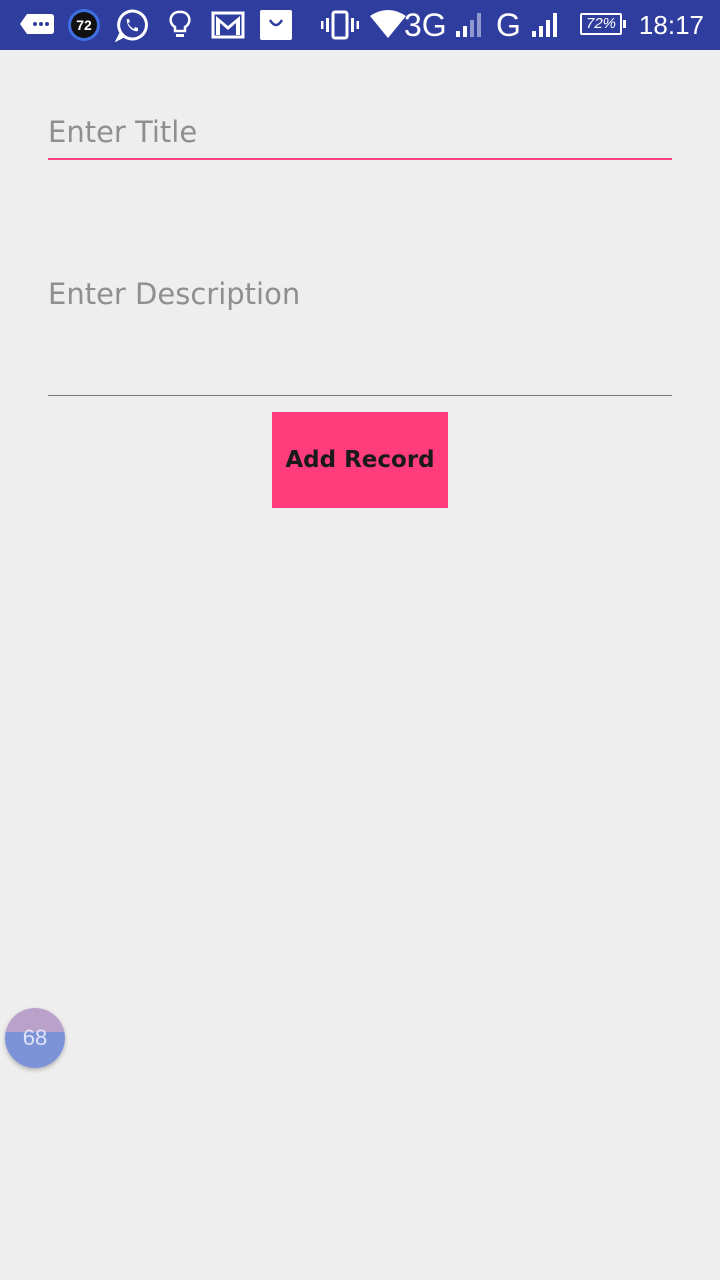 The image size is (720, 1280). I want to click on battery-cap, so click(624, 24).